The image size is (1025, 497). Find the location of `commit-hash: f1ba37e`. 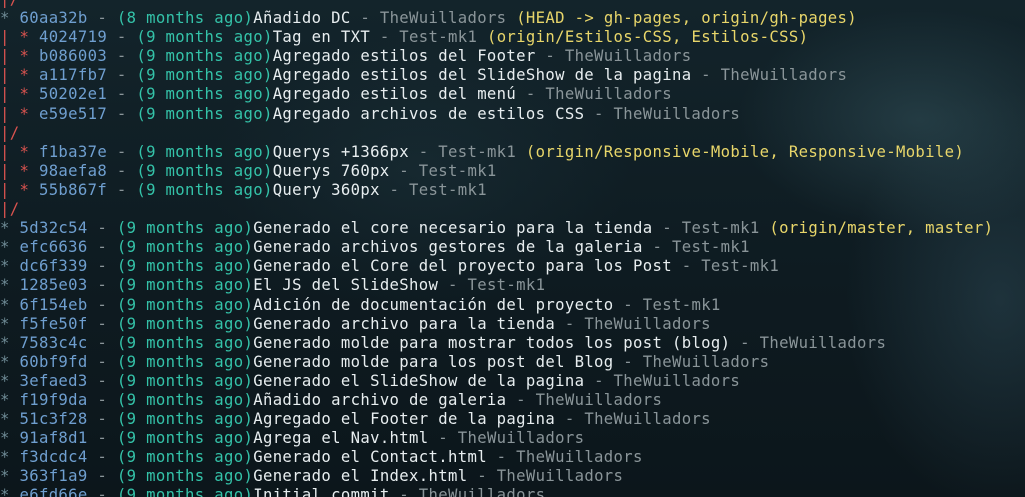

commit-hash: f1ba37e is located at coordinates (73, 151).